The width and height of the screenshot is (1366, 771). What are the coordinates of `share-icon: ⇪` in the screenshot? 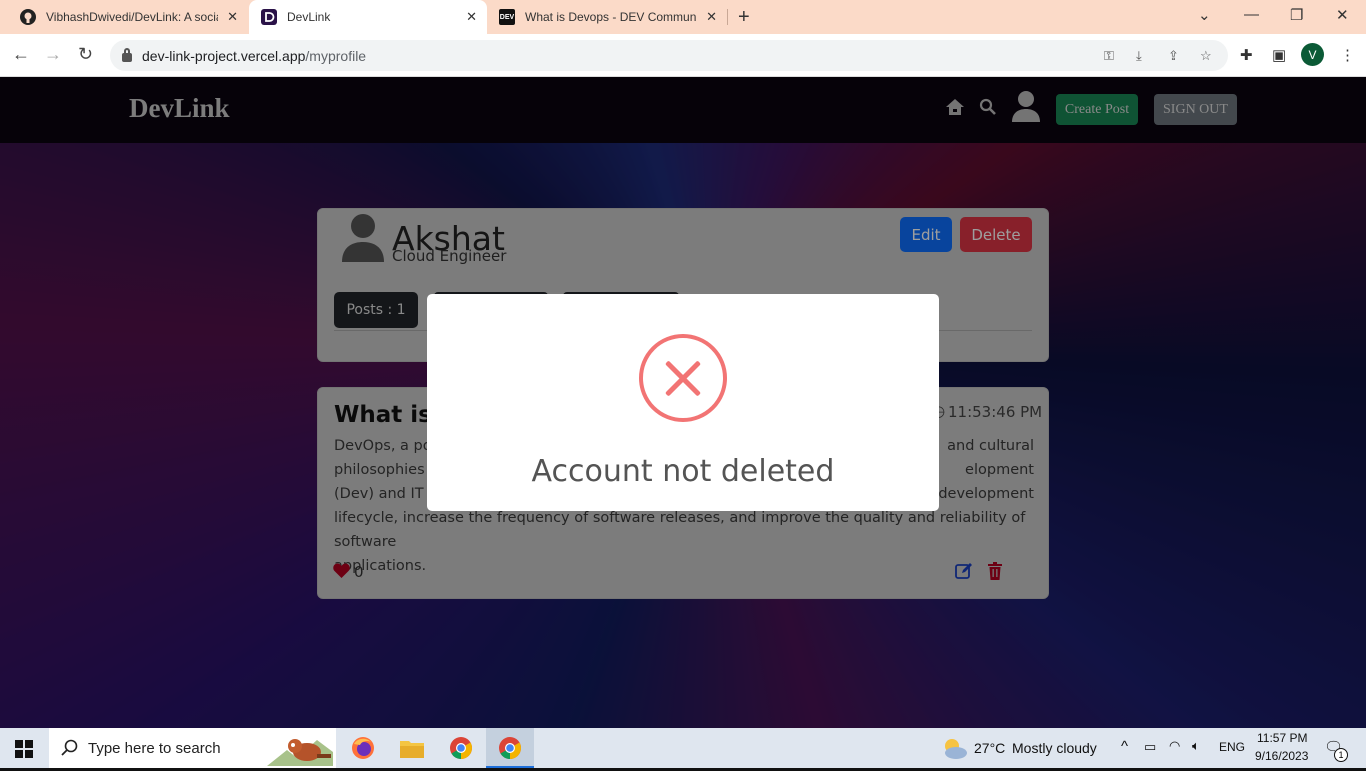 It's located at (1173, 56).